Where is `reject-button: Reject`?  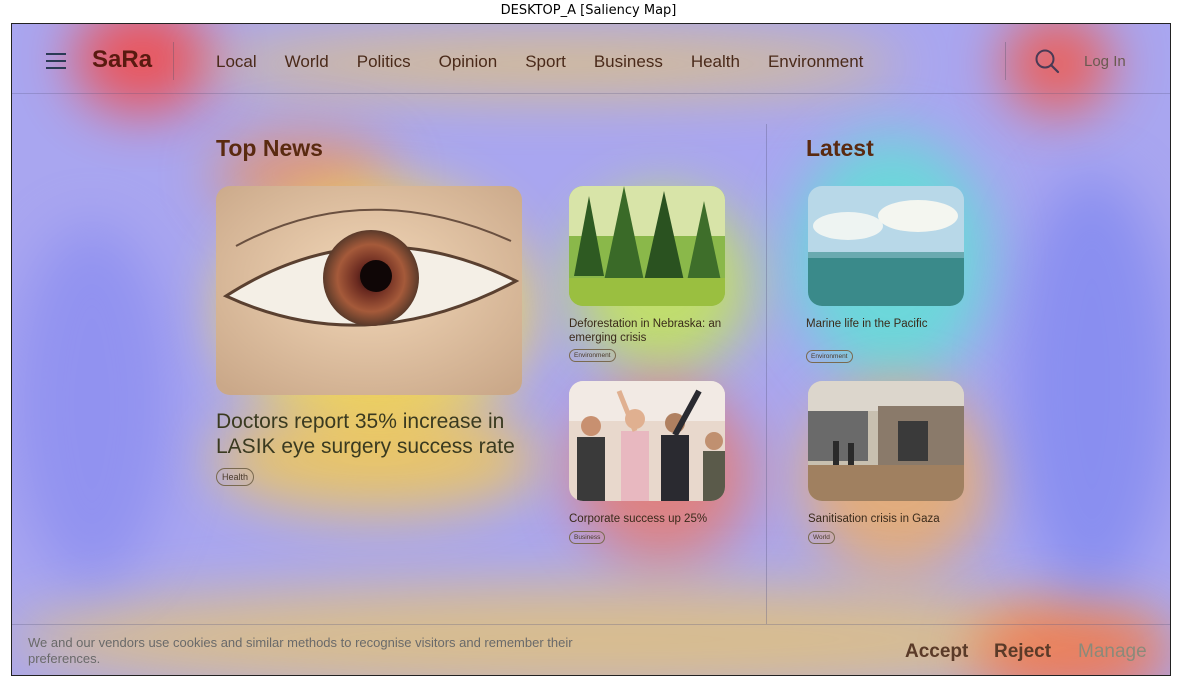 reject-button: Reject is located at coordinates (1022, 652).